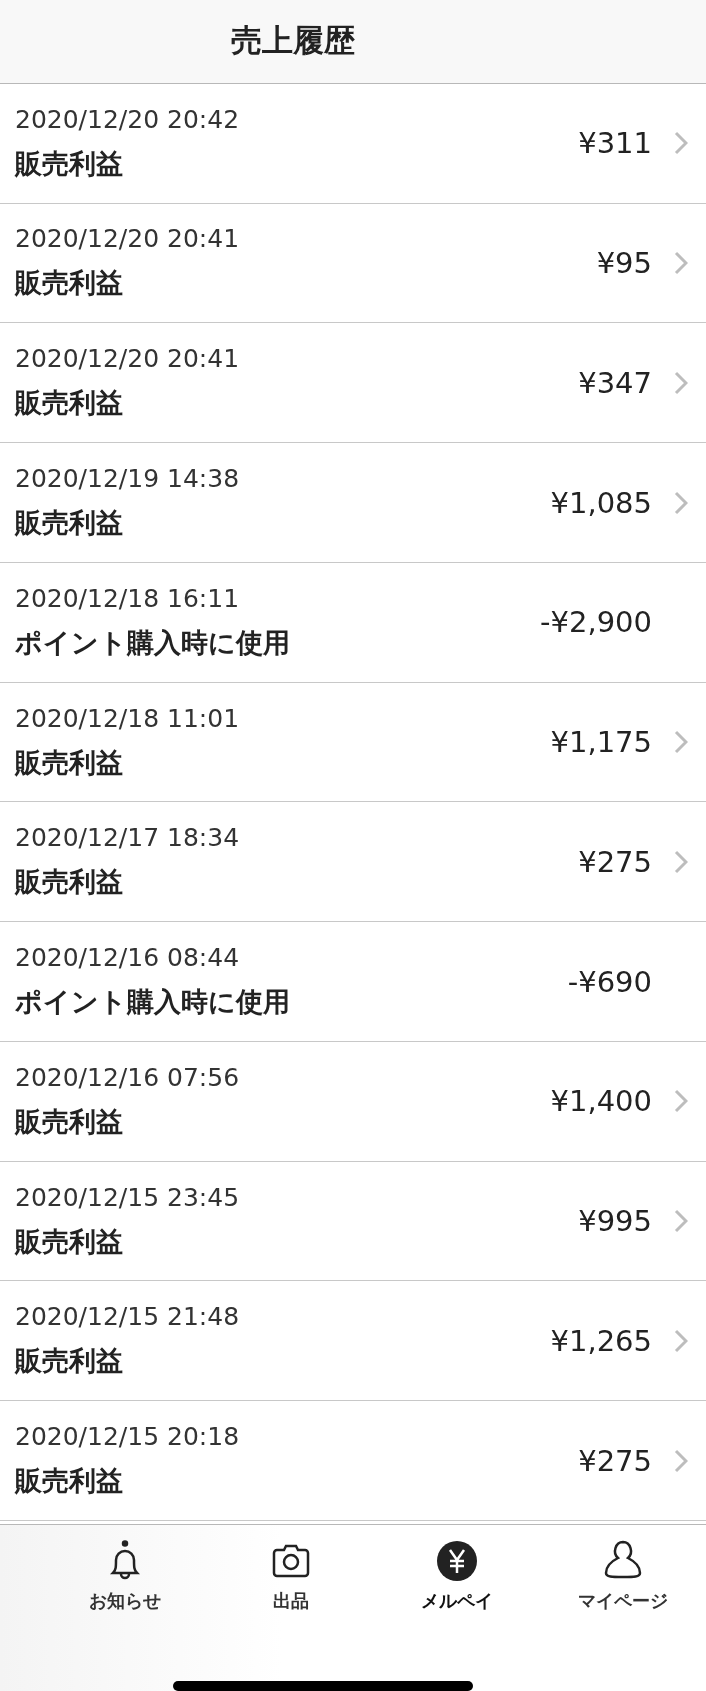 Image resolution: width=706 pixels, height=1691 pixels. I want to click on transaction-amount: ¥311, so click(615, 143).